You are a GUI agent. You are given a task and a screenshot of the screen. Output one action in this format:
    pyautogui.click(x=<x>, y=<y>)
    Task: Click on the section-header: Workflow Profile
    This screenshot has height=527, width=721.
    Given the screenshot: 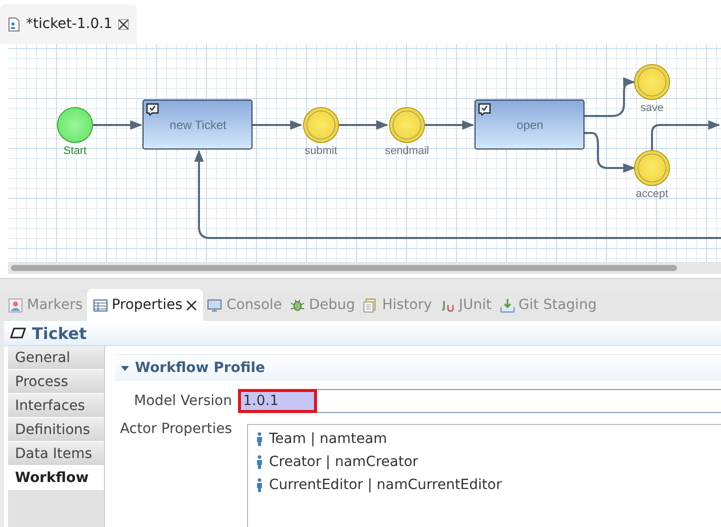 What is the action you would take?
    pyautogui.click(x=418, y=367)
    